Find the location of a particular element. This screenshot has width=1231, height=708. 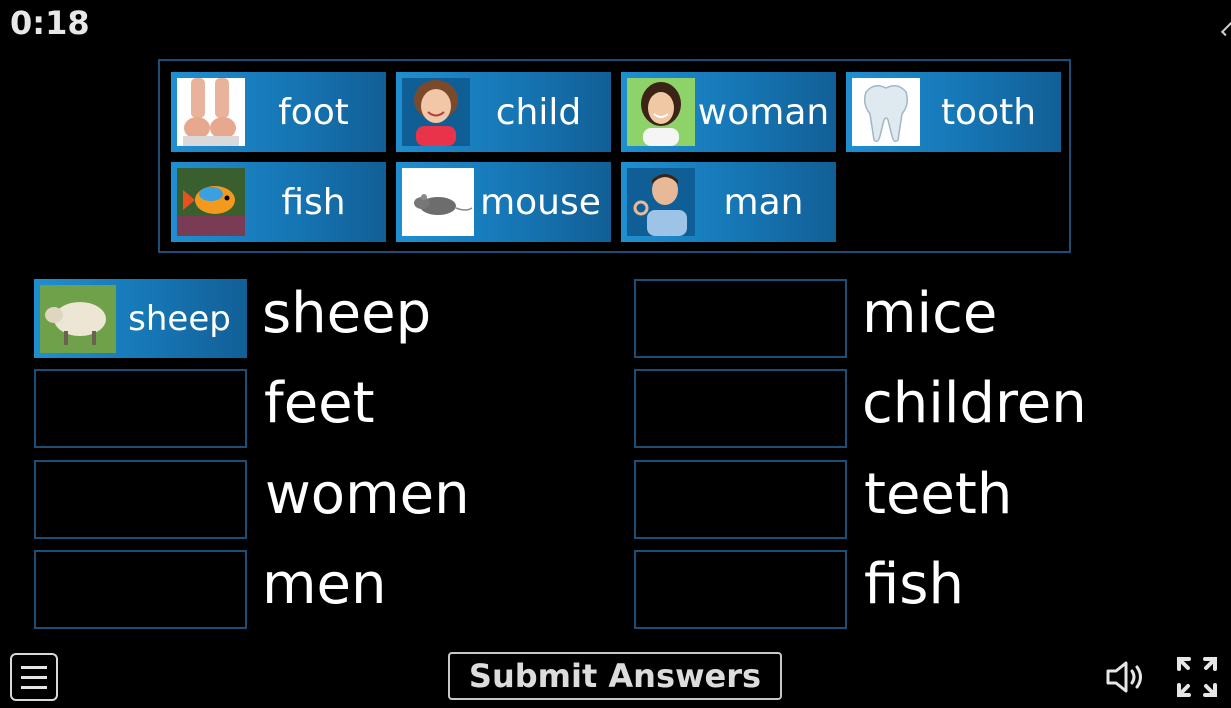

target-word-men: men is located at coordinates (324, 584).